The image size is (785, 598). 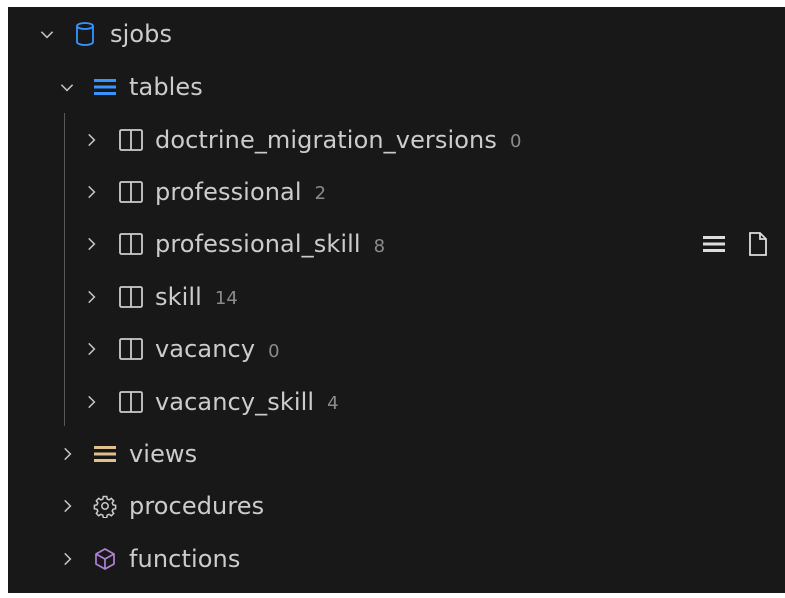 I want to click on table-row: professional 2, so click(x=396, y=192).